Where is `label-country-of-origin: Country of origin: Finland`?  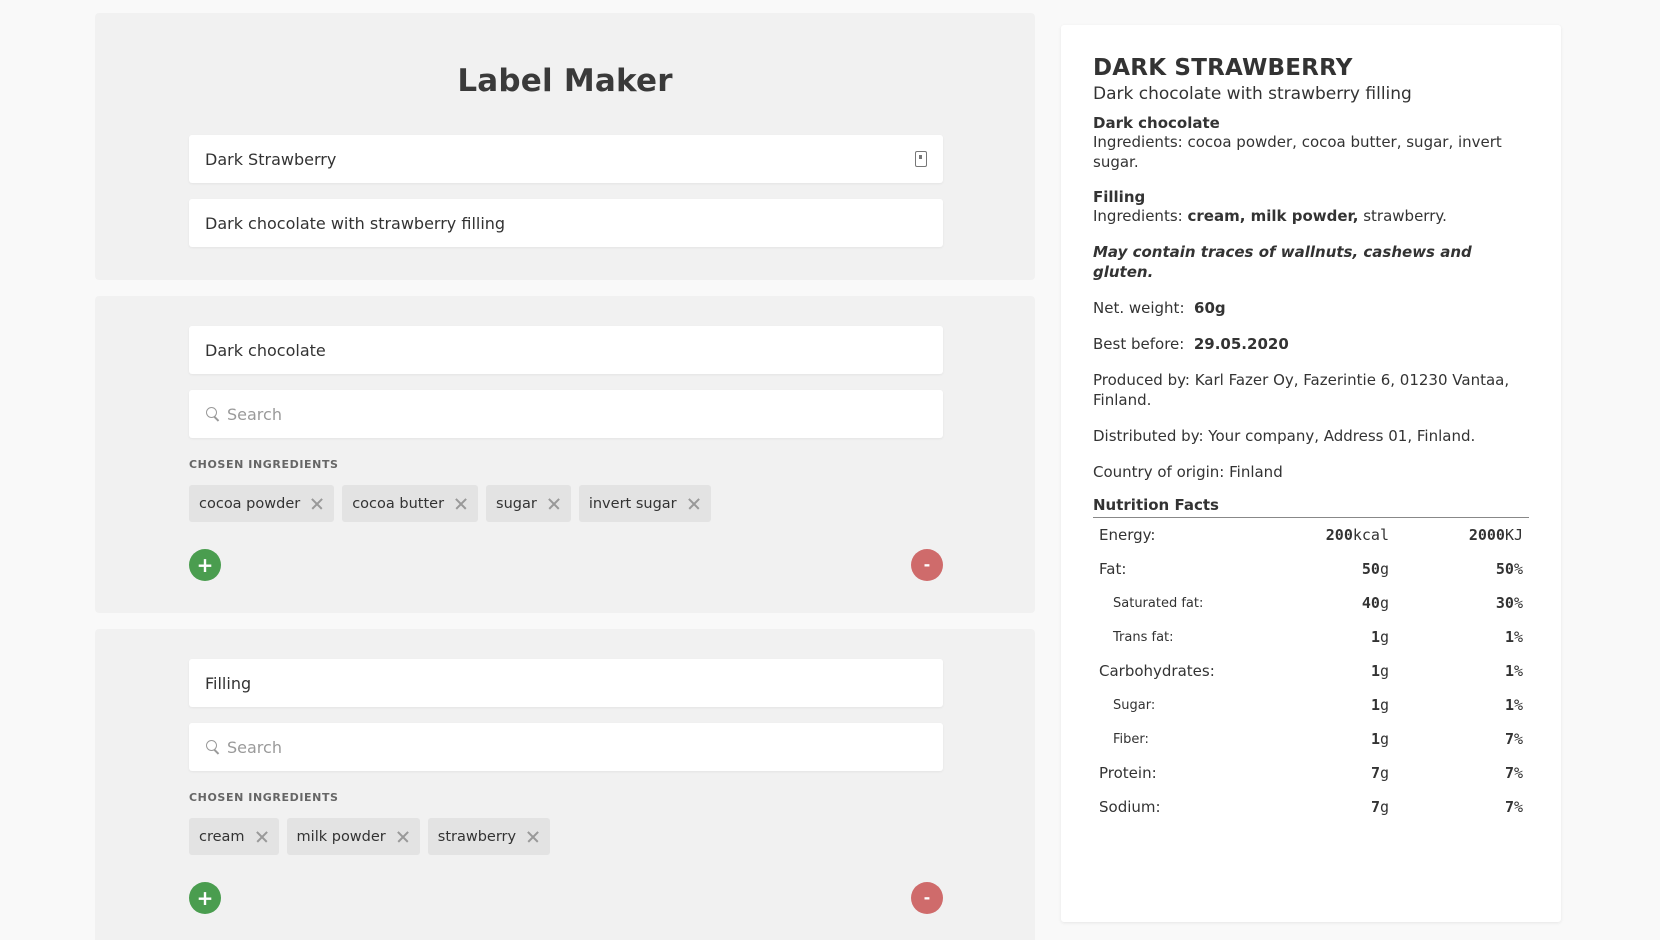
label-country-of-origin: Country of origin: Finland is located at coordinates (1188, 472).